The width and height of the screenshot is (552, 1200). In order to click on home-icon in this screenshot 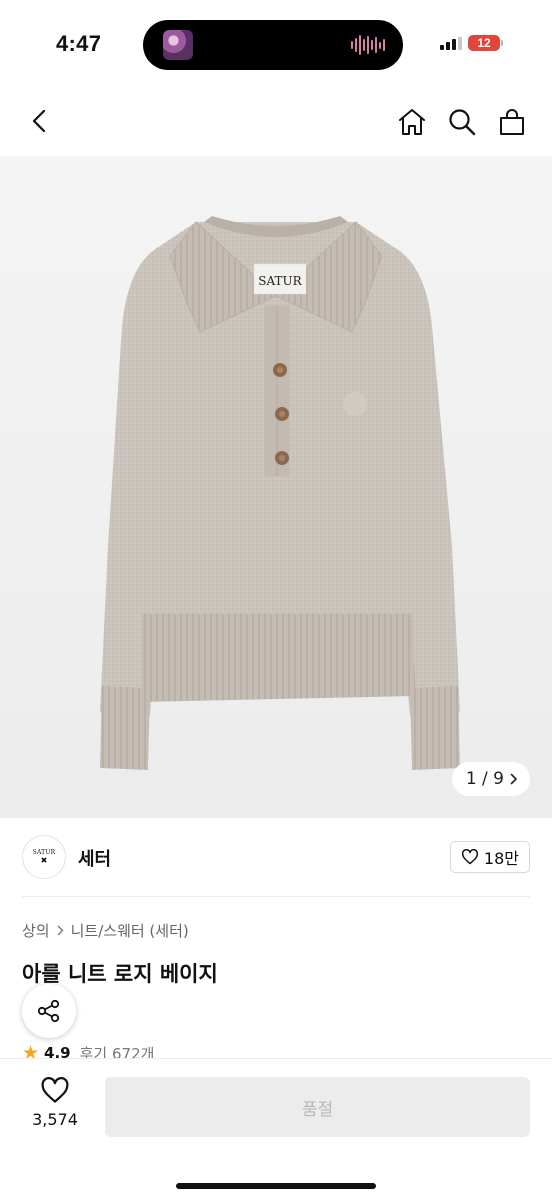, I will do `click(412, 122)`.